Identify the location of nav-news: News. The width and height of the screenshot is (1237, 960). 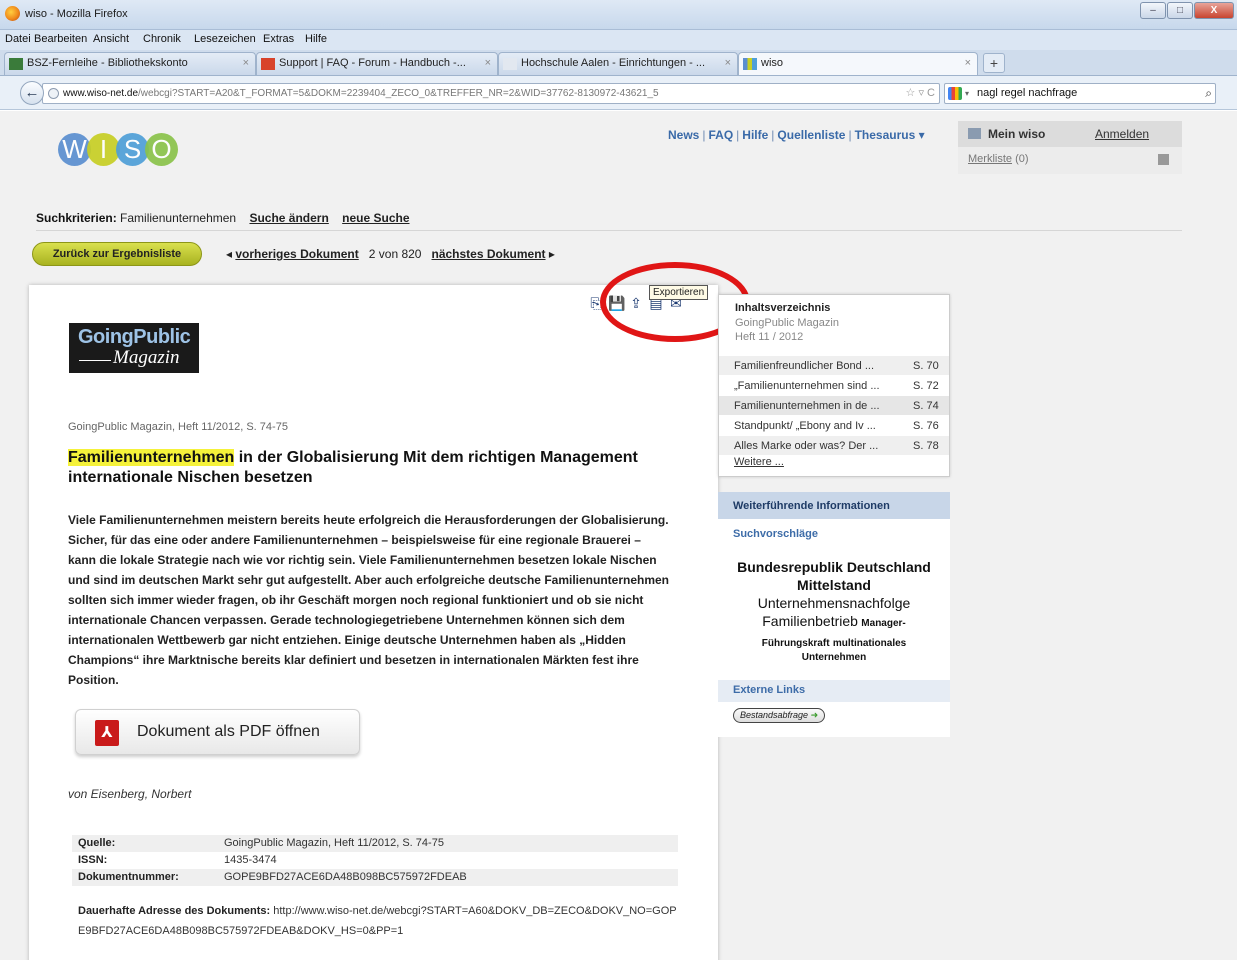
(683, 135).